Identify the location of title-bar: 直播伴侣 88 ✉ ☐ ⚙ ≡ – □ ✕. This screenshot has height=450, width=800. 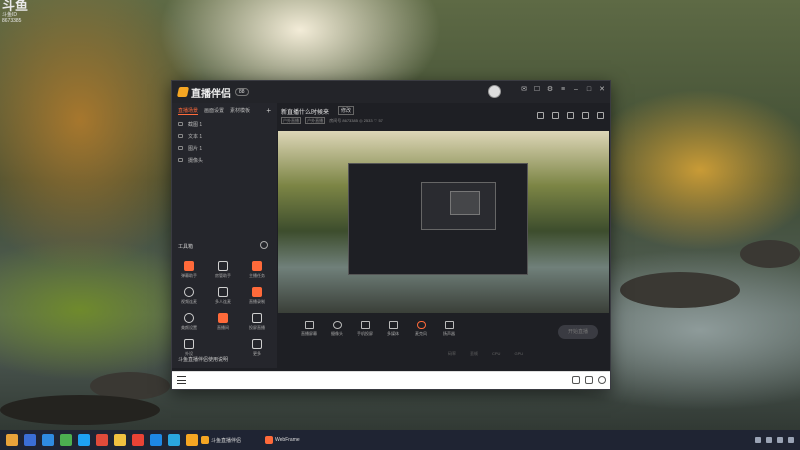
(391, 92).